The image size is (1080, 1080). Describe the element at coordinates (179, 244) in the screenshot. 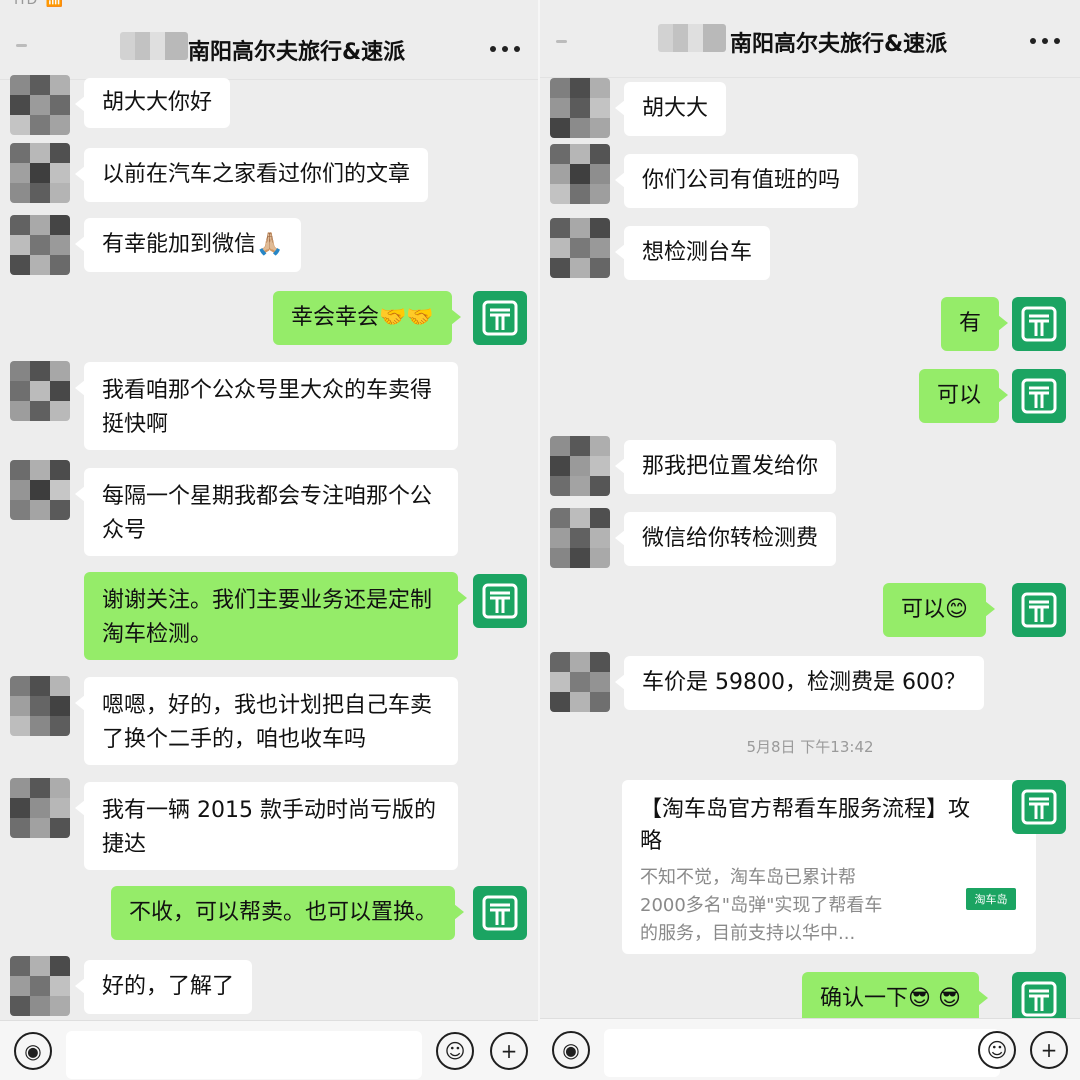

I see `message-text: 有幸能加到微信` at that location.